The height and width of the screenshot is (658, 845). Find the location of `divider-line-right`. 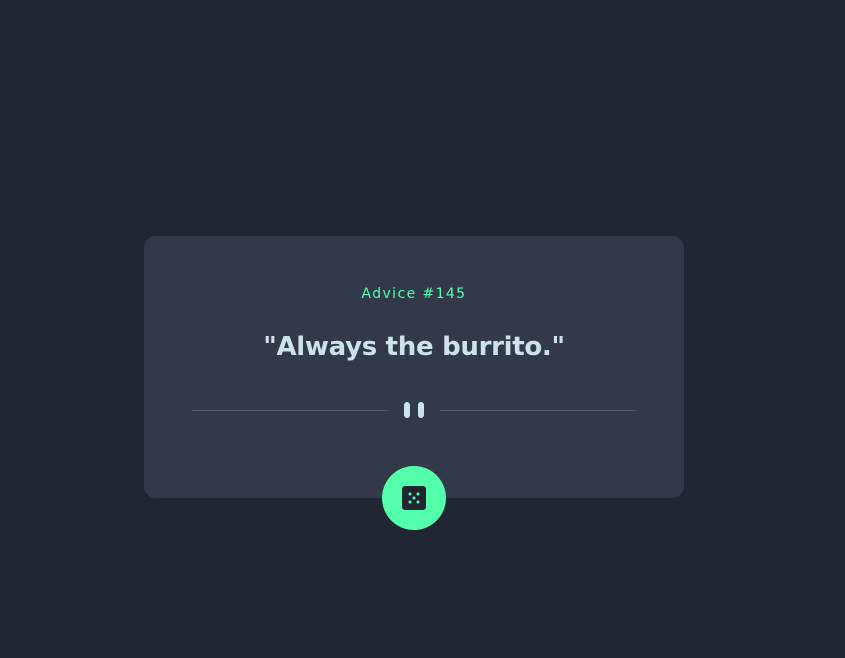

divider-line-right is located at coordinates (538, 410).